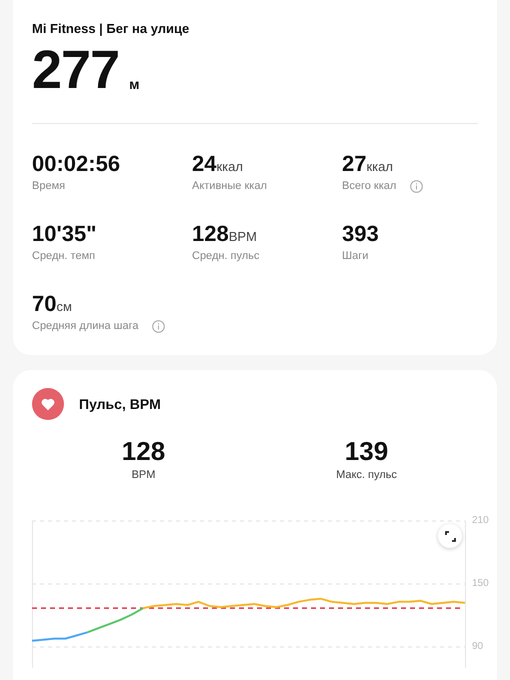 Image resolution: width=510 pixels, height=680 pixels. I want to click on stat-label: Средн. пульс, so click(226, 256).